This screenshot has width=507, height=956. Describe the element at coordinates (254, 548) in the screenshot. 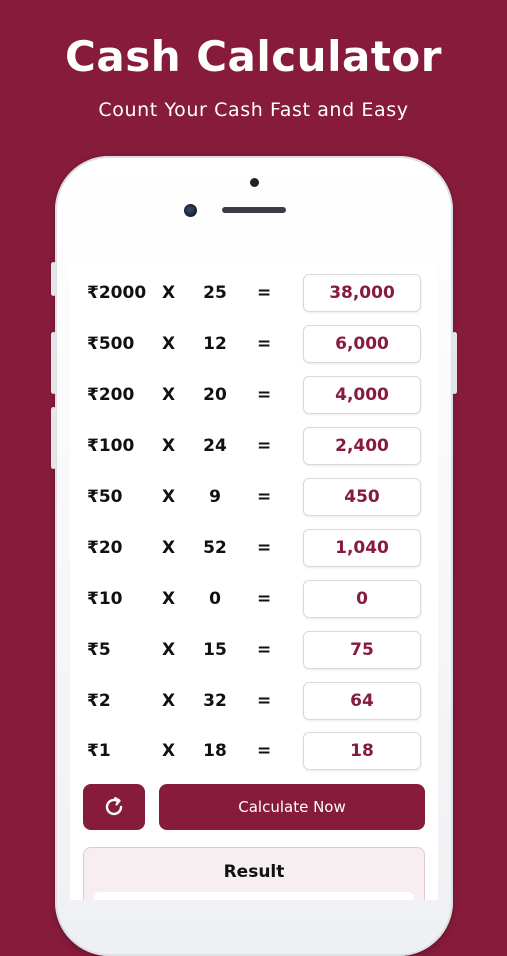

I see `denomination-row: ₹20 X 52 = 1,040` at that location.